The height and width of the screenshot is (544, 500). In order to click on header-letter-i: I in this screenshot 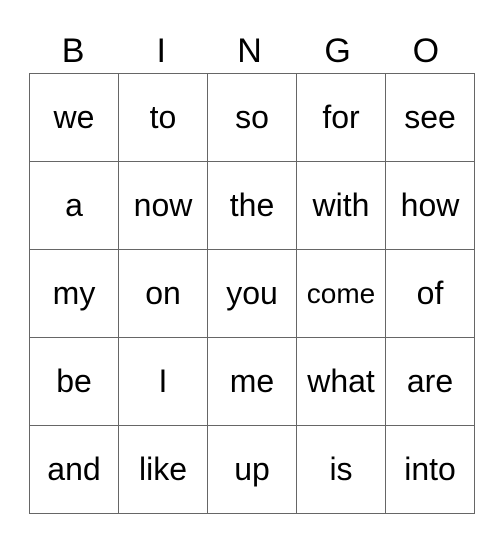, I will do `click(161, 51)`.